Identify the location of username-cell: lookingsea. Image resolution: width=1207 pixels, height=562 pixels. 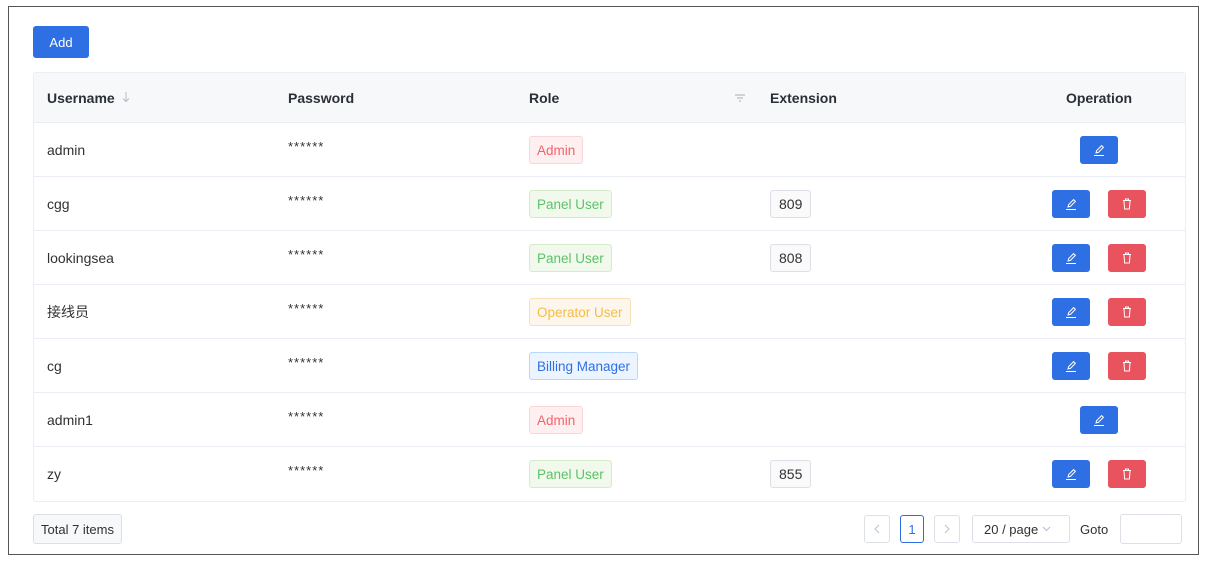
(80, 258).